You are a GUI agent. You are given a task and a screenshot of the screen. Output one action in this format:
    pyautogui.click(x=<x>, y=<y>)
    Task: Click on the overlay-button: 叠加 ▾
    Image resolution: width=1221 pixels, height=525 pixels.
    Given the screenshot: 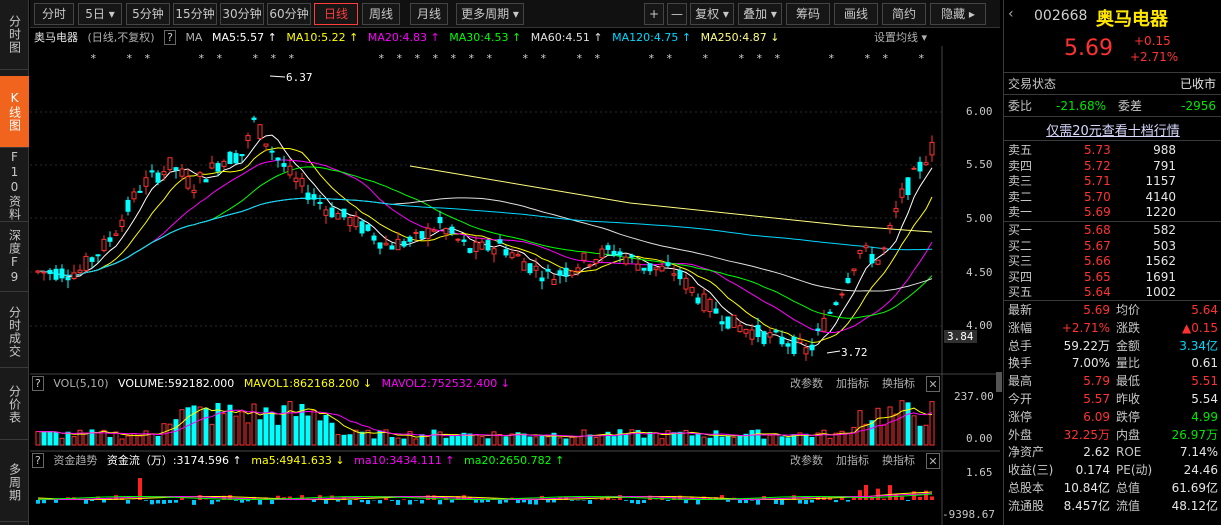 What is the action you would take?
    pyautogui.click(x=760, y=14)
    